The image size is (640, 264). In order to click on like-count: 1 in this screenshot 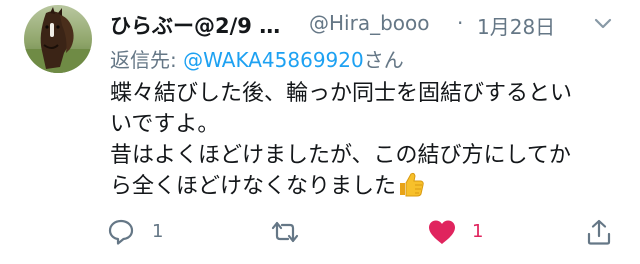, I will do `click(478, 231)`.